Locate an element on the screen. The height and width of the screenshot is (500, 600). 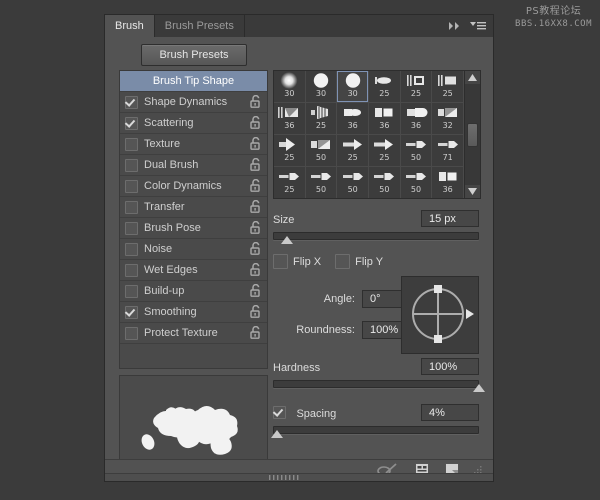
spacing-slider is located at coordinates (375, 431).